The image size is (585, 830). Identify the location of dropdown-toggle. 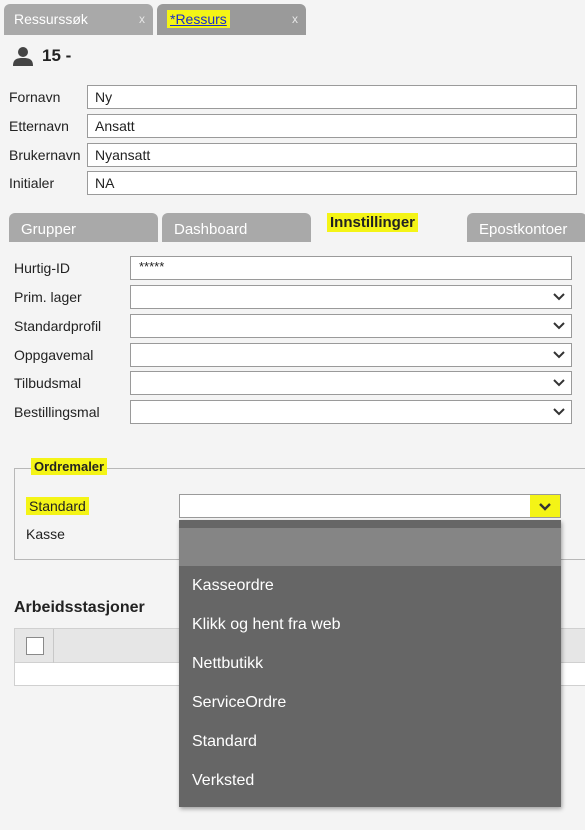
(545, 506).